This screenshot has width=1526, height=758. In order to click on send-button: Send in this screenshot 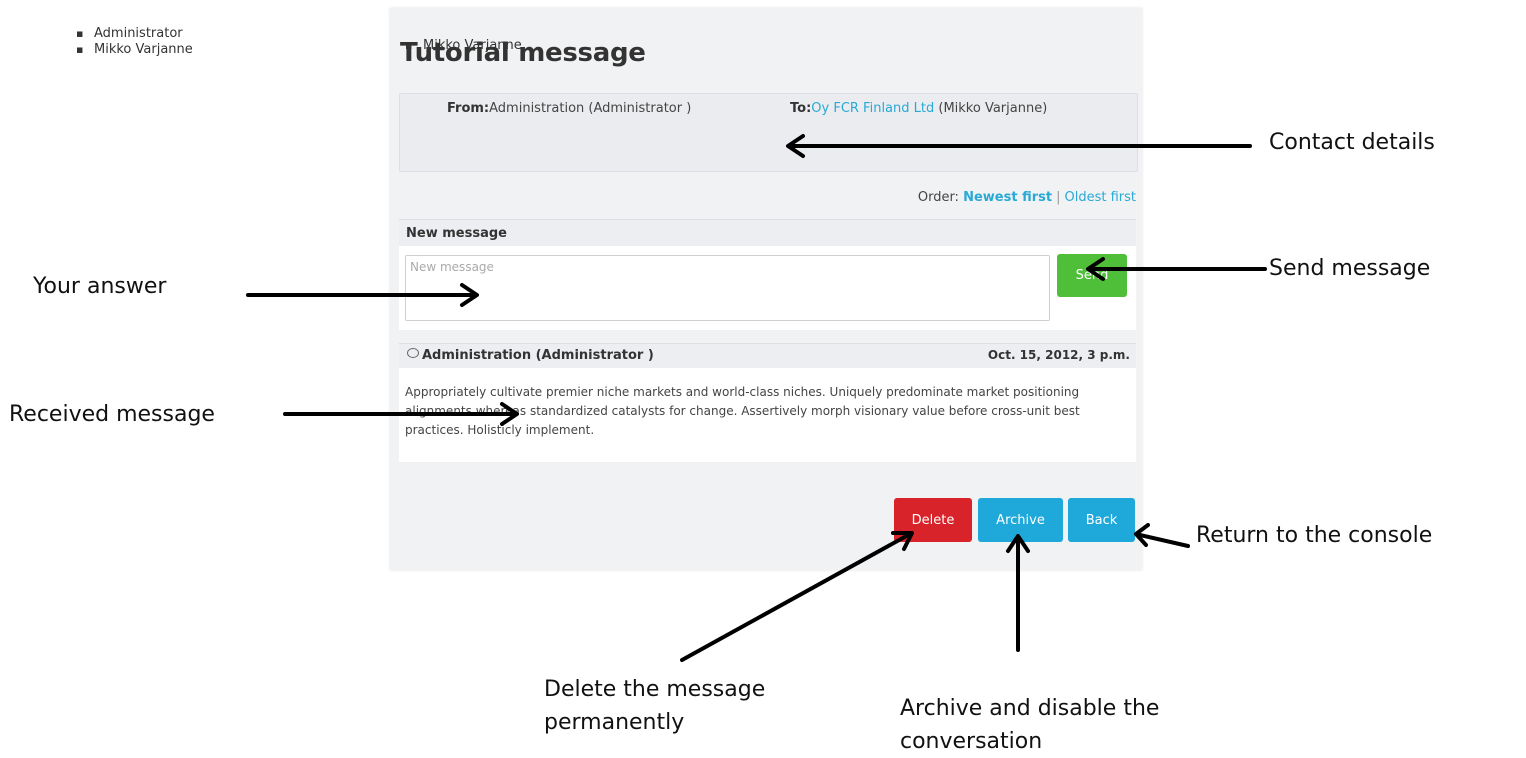, I will do `click(1092, 275)`.